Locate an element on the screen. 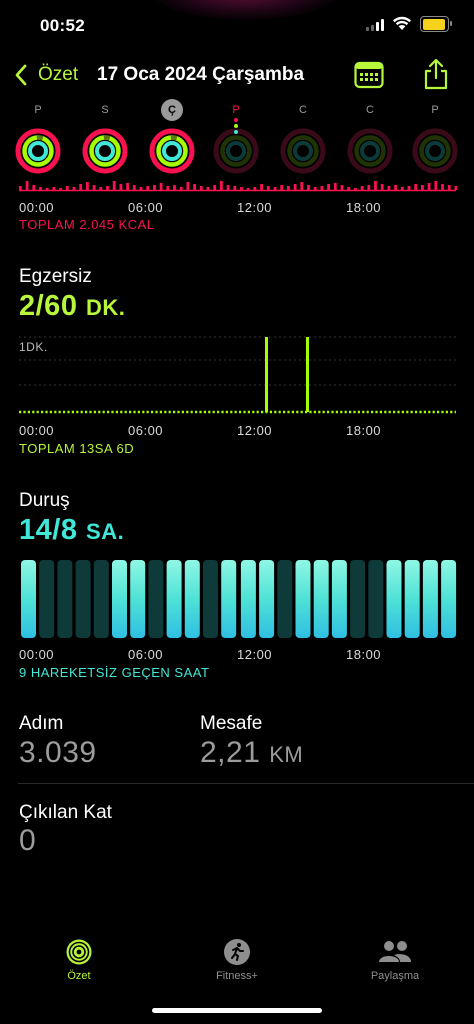 The height and width of the screenshot is (1024, 474). steps-value: 3.039 is located at coordinates (58, 752).